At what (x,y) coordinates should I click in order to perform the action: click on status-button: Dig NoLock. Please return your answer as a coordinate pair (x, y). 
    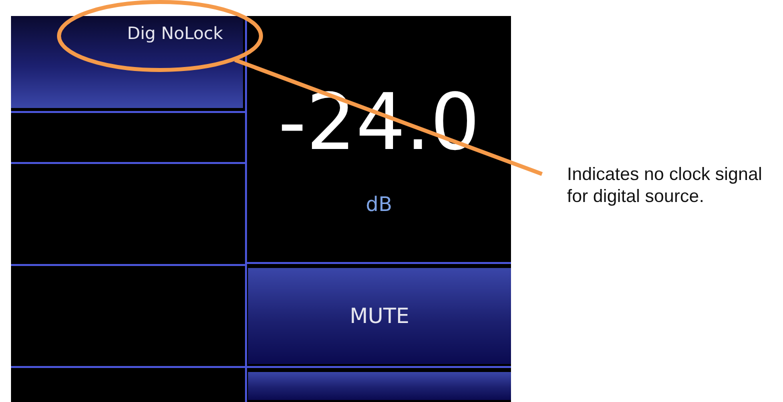
    Looking at the image, I should click on (127, 62).